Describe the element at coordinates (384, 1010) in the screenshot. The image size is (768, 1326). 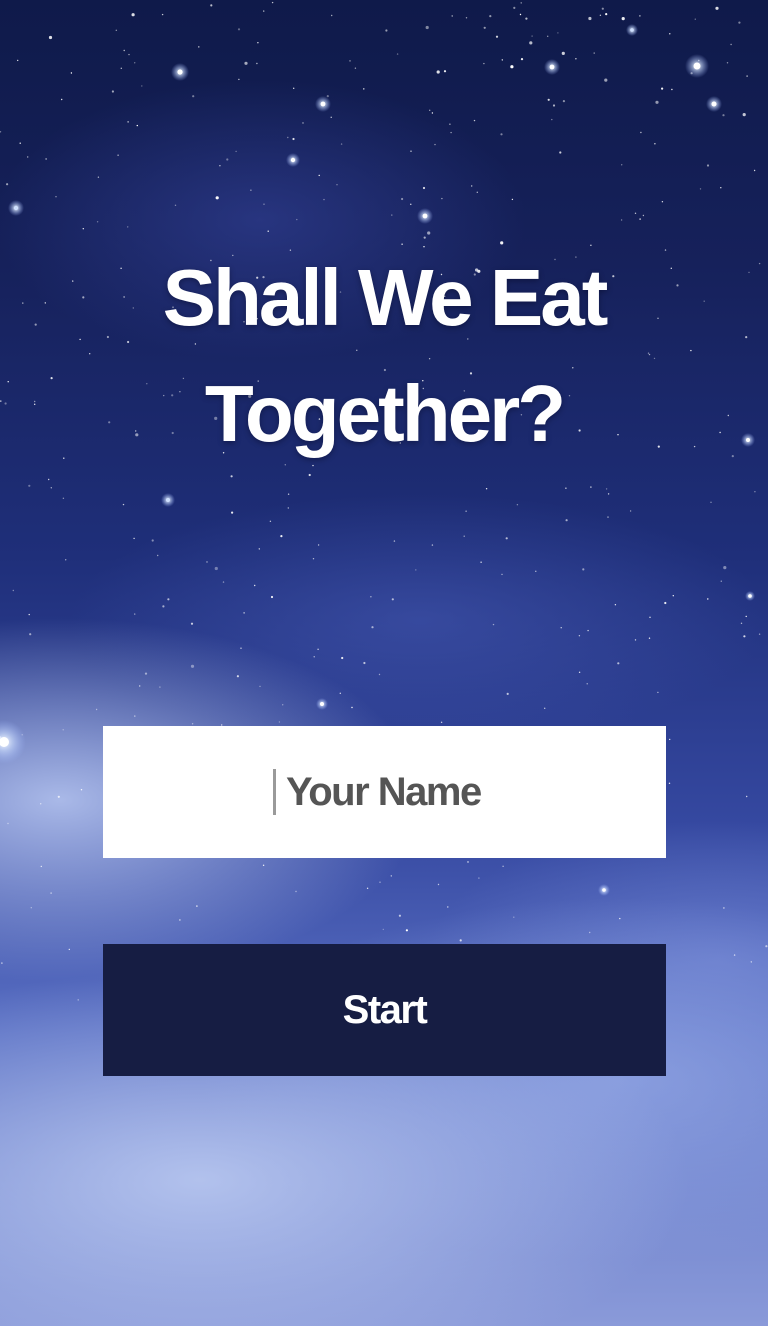
I see `start-button: Start` at that location.